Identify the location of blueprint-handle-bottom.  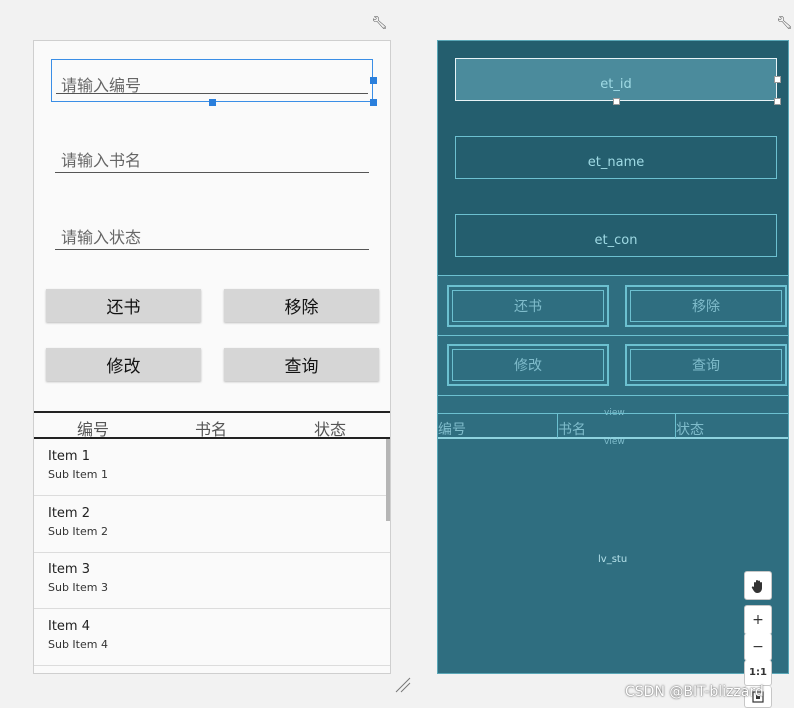
(616, 101).